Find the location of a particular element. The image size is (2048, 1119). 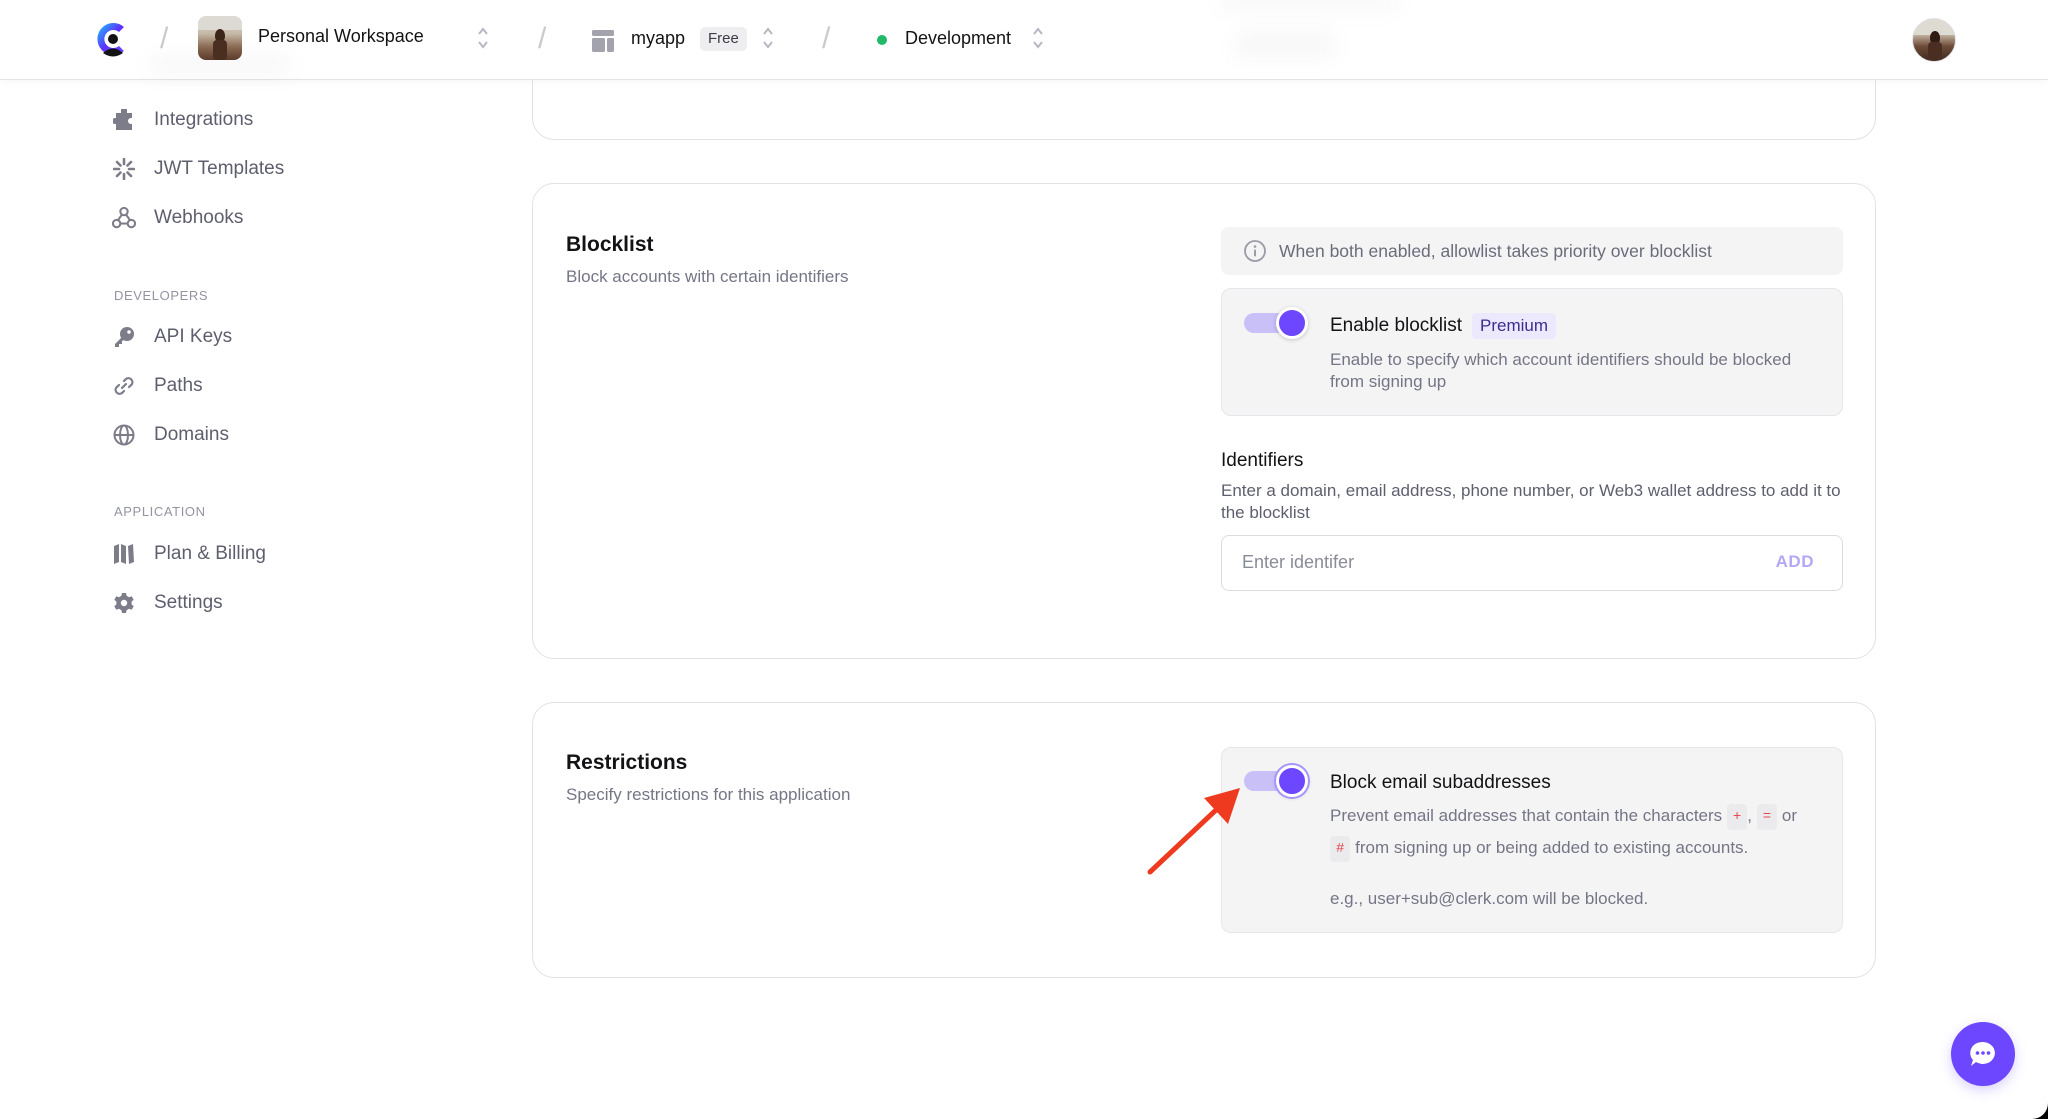

annotation-arrow-icon is located at coordinates (1193, 831).